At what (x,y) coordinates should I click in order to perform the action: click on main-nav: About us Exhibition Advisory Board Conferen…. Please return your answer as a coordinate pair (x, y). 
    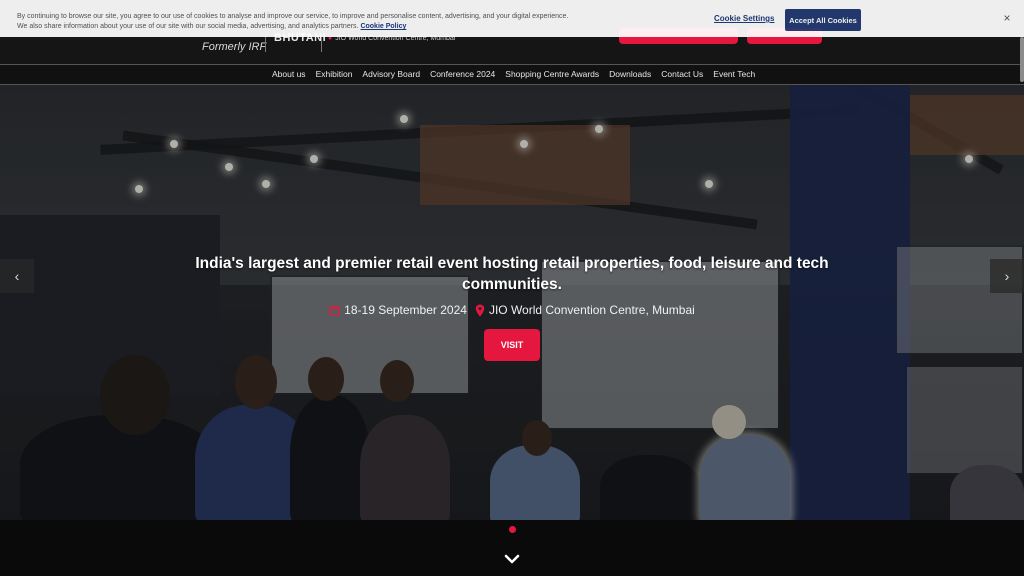
    Looking at the image, I should click on (512, 74).